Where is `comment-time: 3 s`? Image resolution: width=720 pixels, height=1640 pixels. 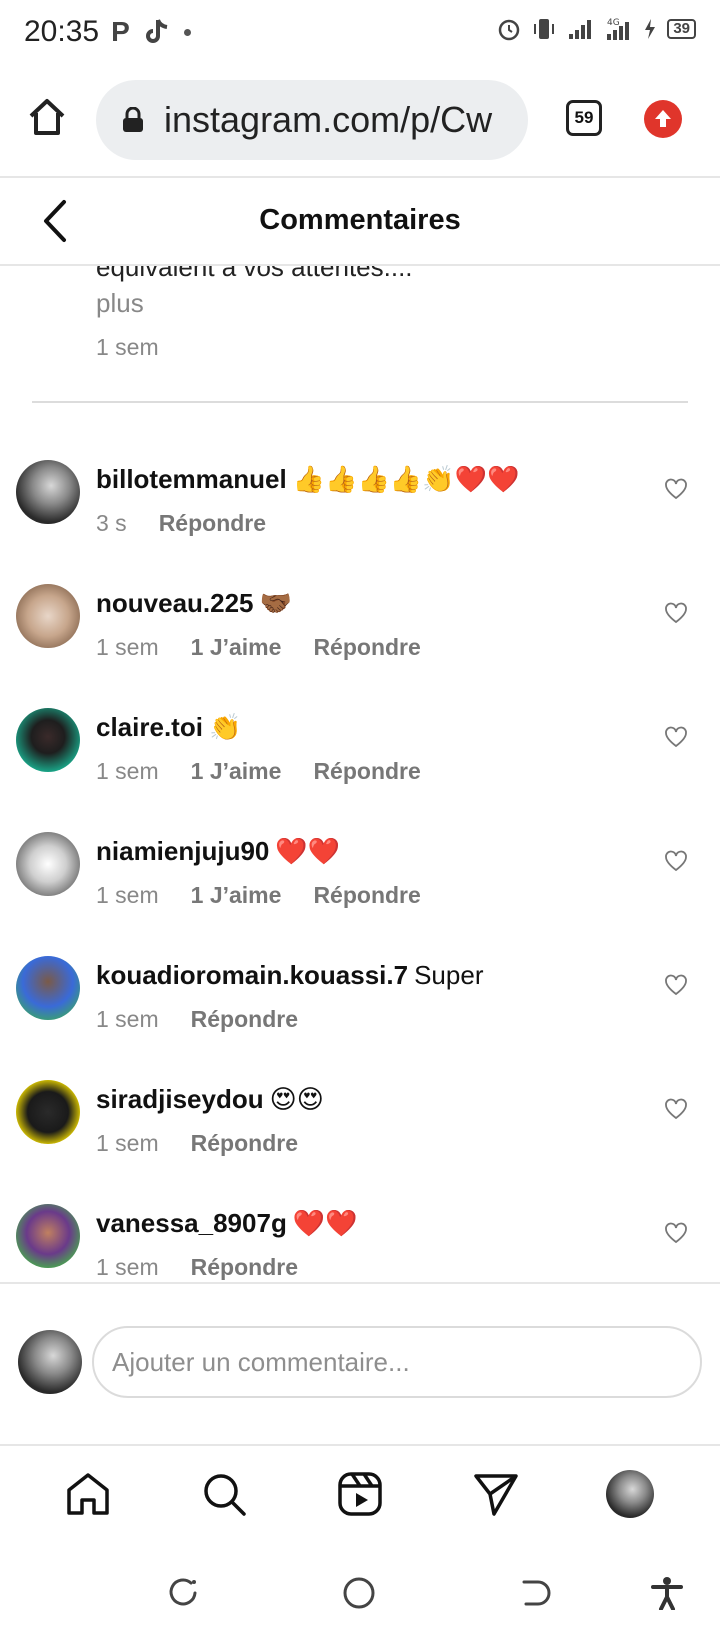
comment-time: 3 s is located at coordinates (111, 523).